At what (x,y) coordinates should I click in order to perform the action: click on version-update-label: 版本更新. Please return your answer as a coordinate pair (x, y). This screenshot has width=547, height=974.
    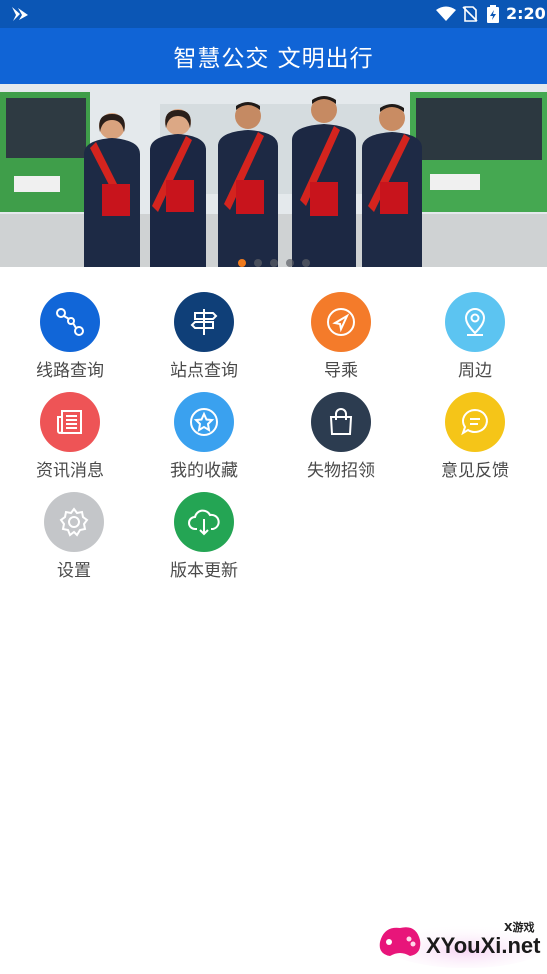
    Looking at the image, I should click on (204, 571).